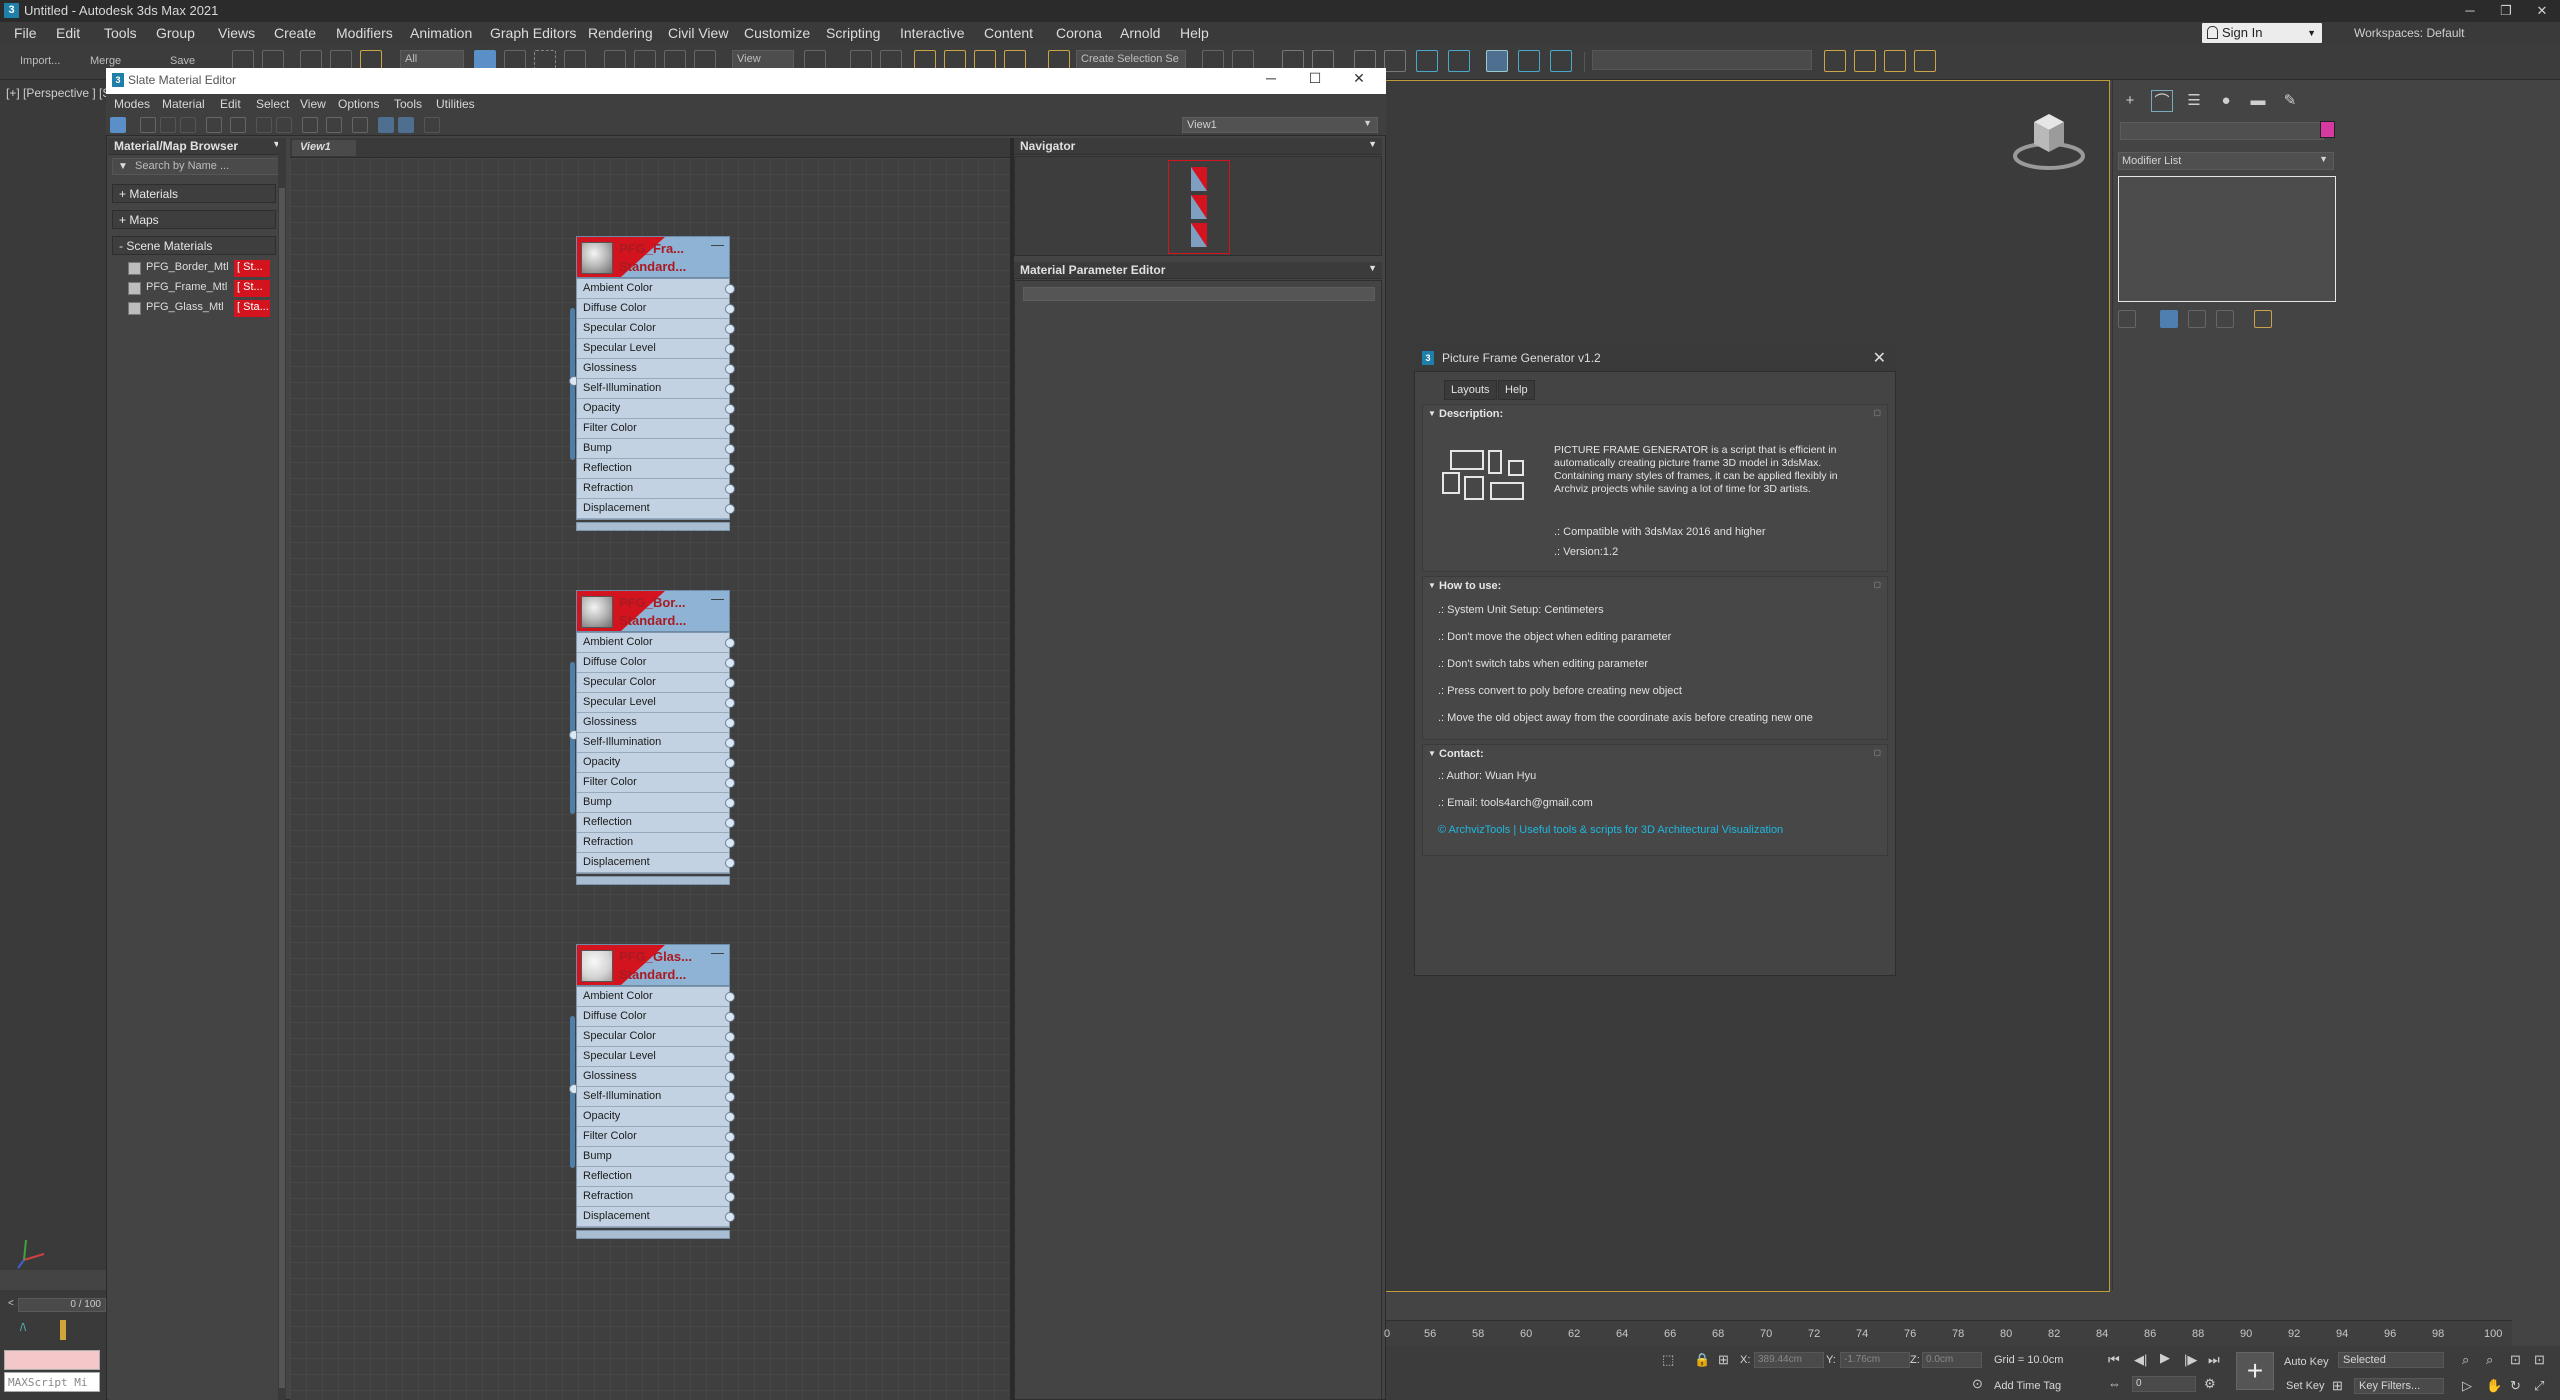 The image size is (2560, 1400). What do you see at coordinates (194, 219) in the screenshot?
I see `category-maps: + Maps` at bounding box center [194, 219].